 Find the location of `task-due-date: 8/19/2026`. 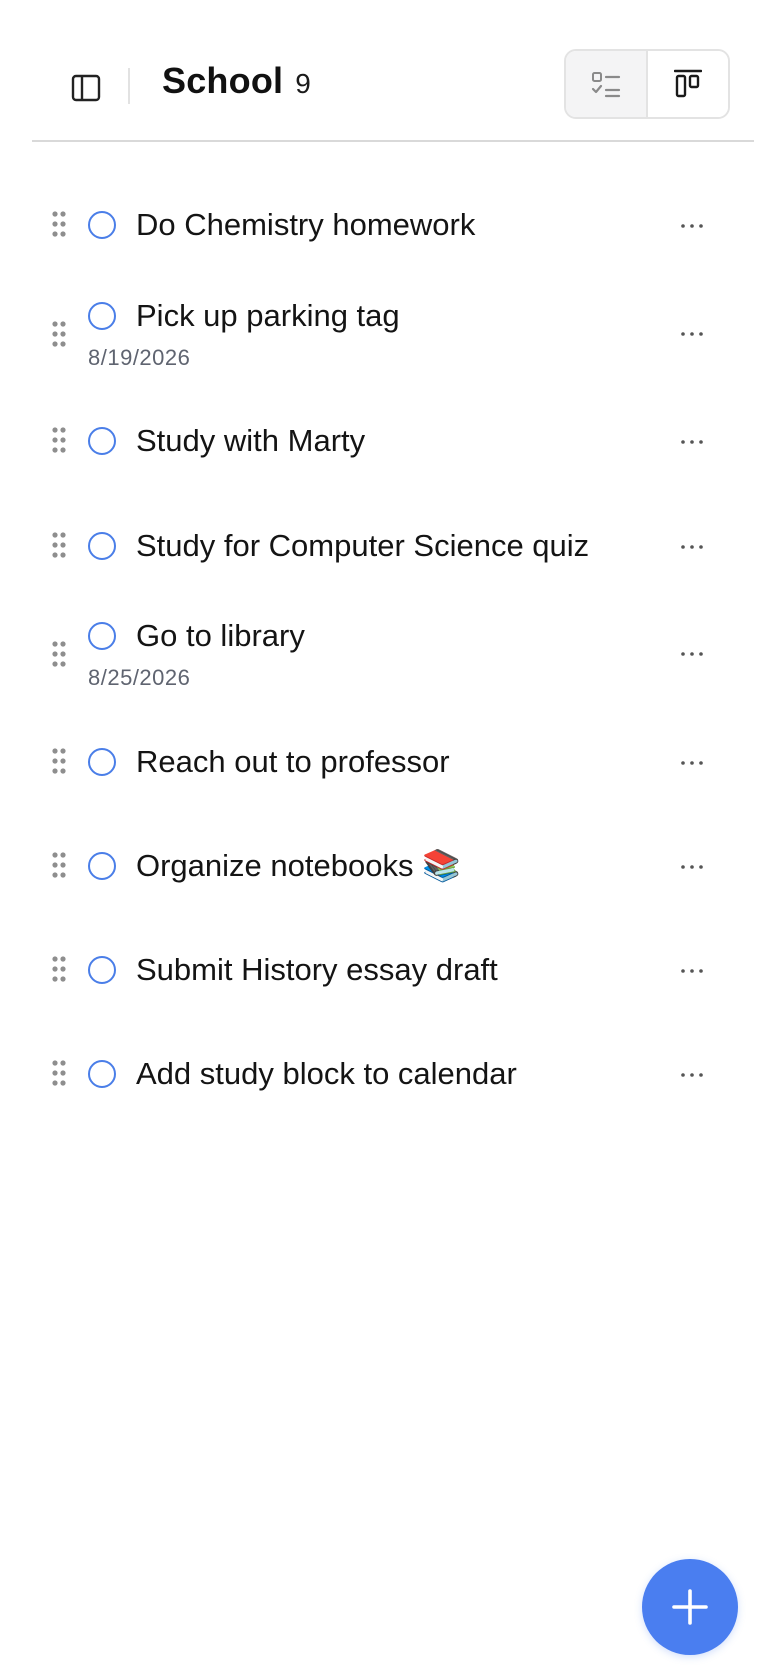

task-due-date: 8/19/2026 is located at coordinates (139, 357).